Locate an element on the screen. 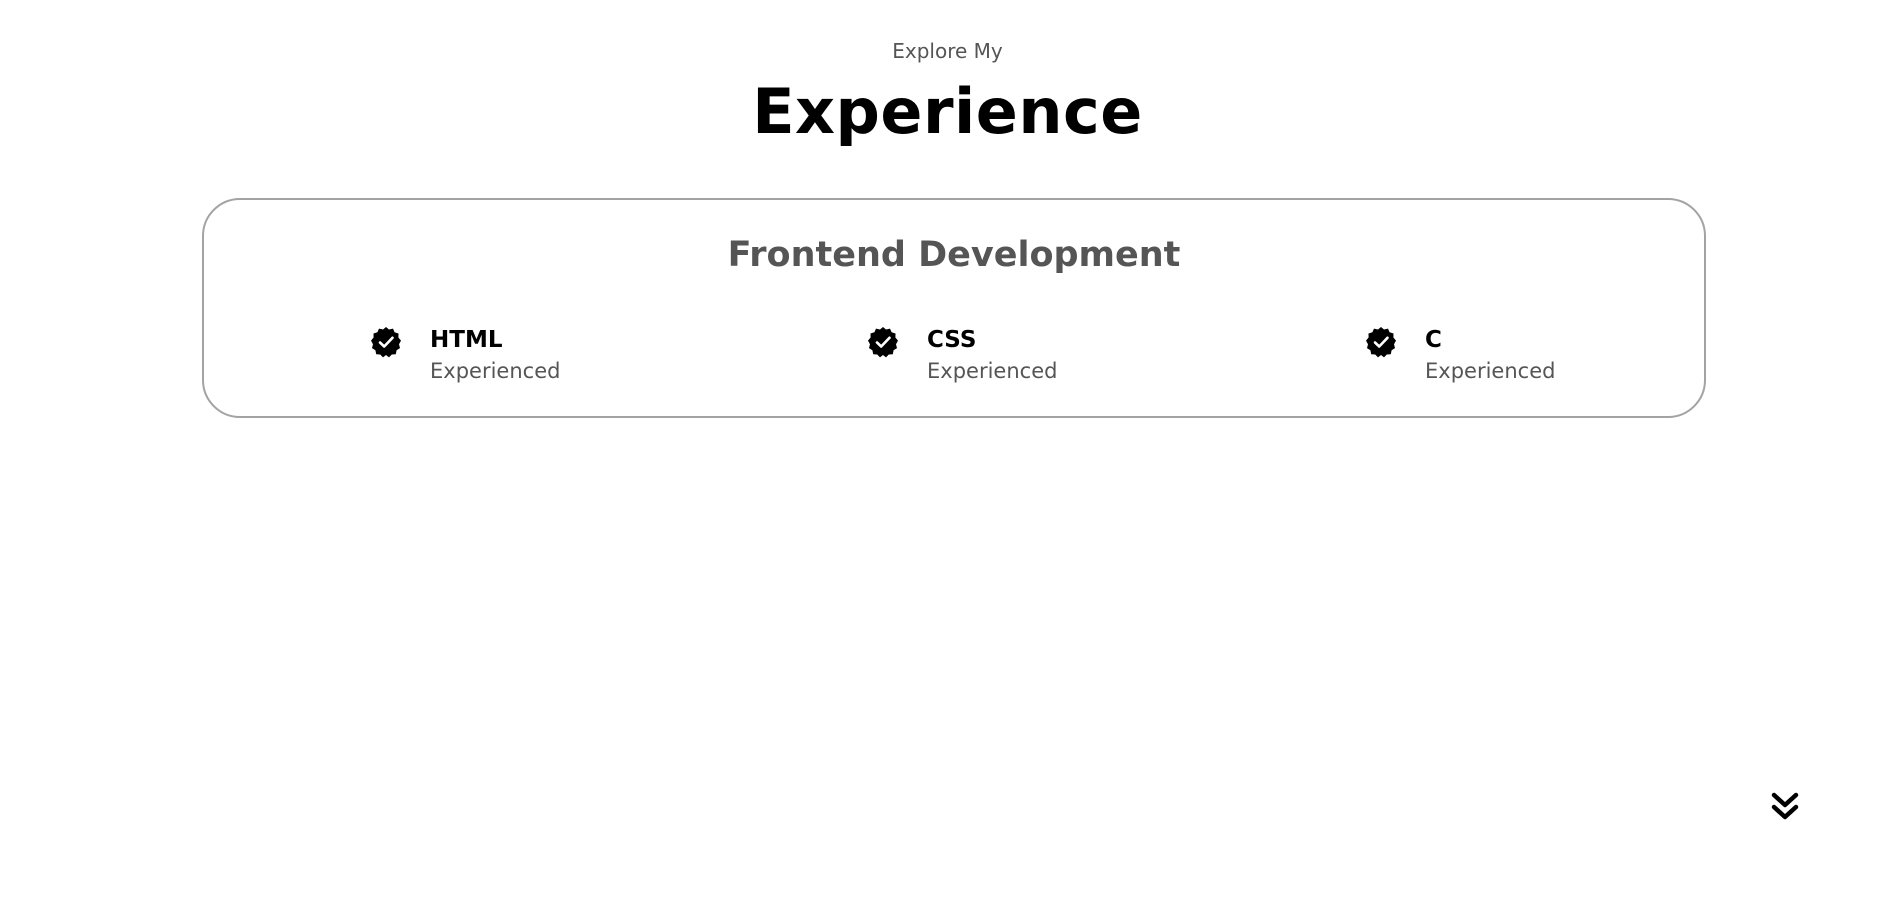 Image resolution: width=1895 pixels, height=905 pixels. card-title: Frontend Development is located at coordinates (954, 255).